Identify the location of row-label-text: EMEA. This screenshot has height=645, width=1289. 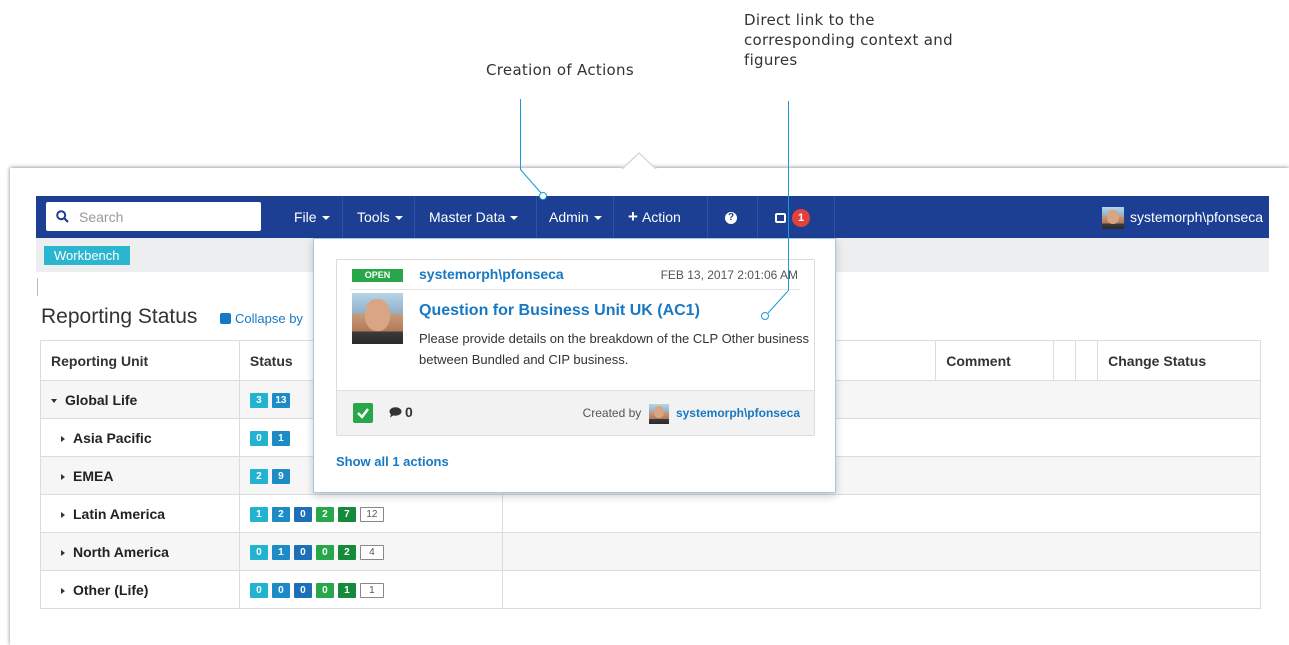
(93, 475).